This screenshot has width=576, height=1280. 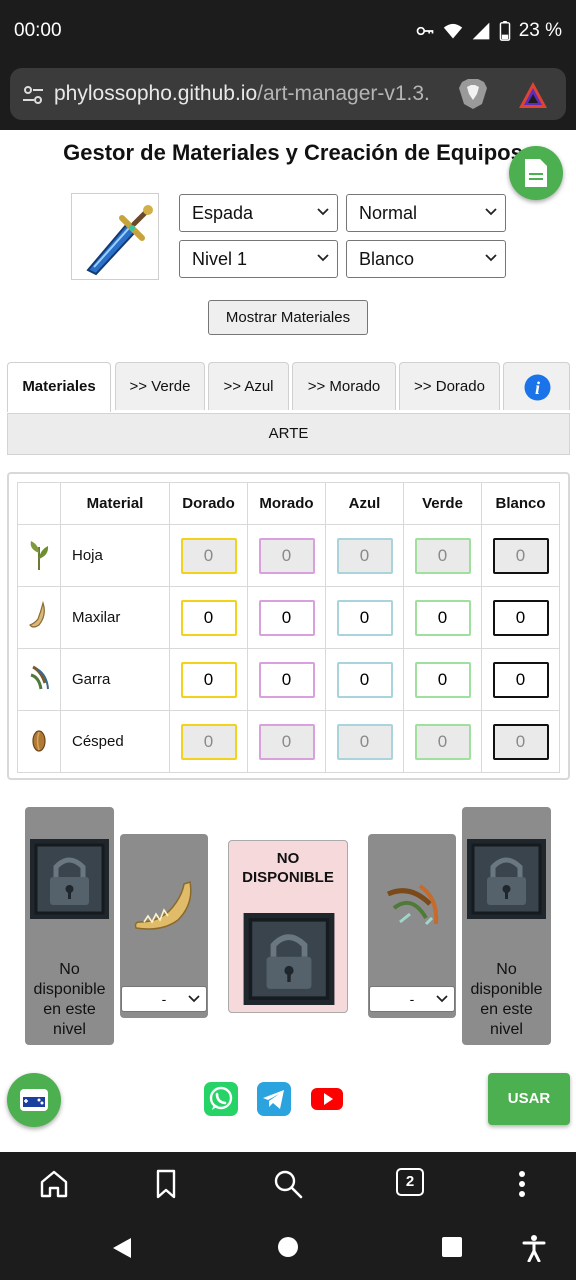 I want to click on item-preview-image, so click(x=115, y=236).